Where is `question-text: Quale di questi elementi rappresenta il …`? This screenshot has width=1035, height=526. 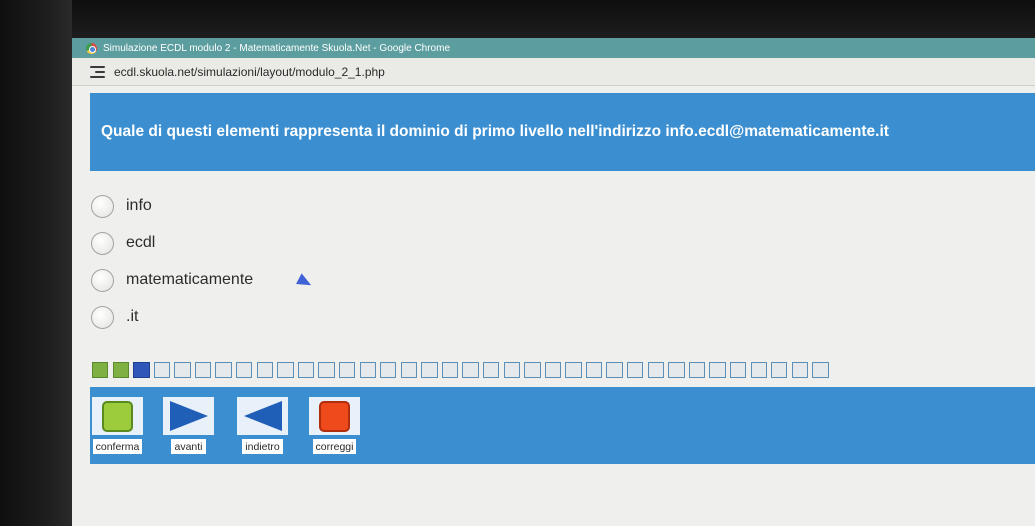 question-text: Quale di questi elementi rappresenta il … is located at coordinates (495, 131).